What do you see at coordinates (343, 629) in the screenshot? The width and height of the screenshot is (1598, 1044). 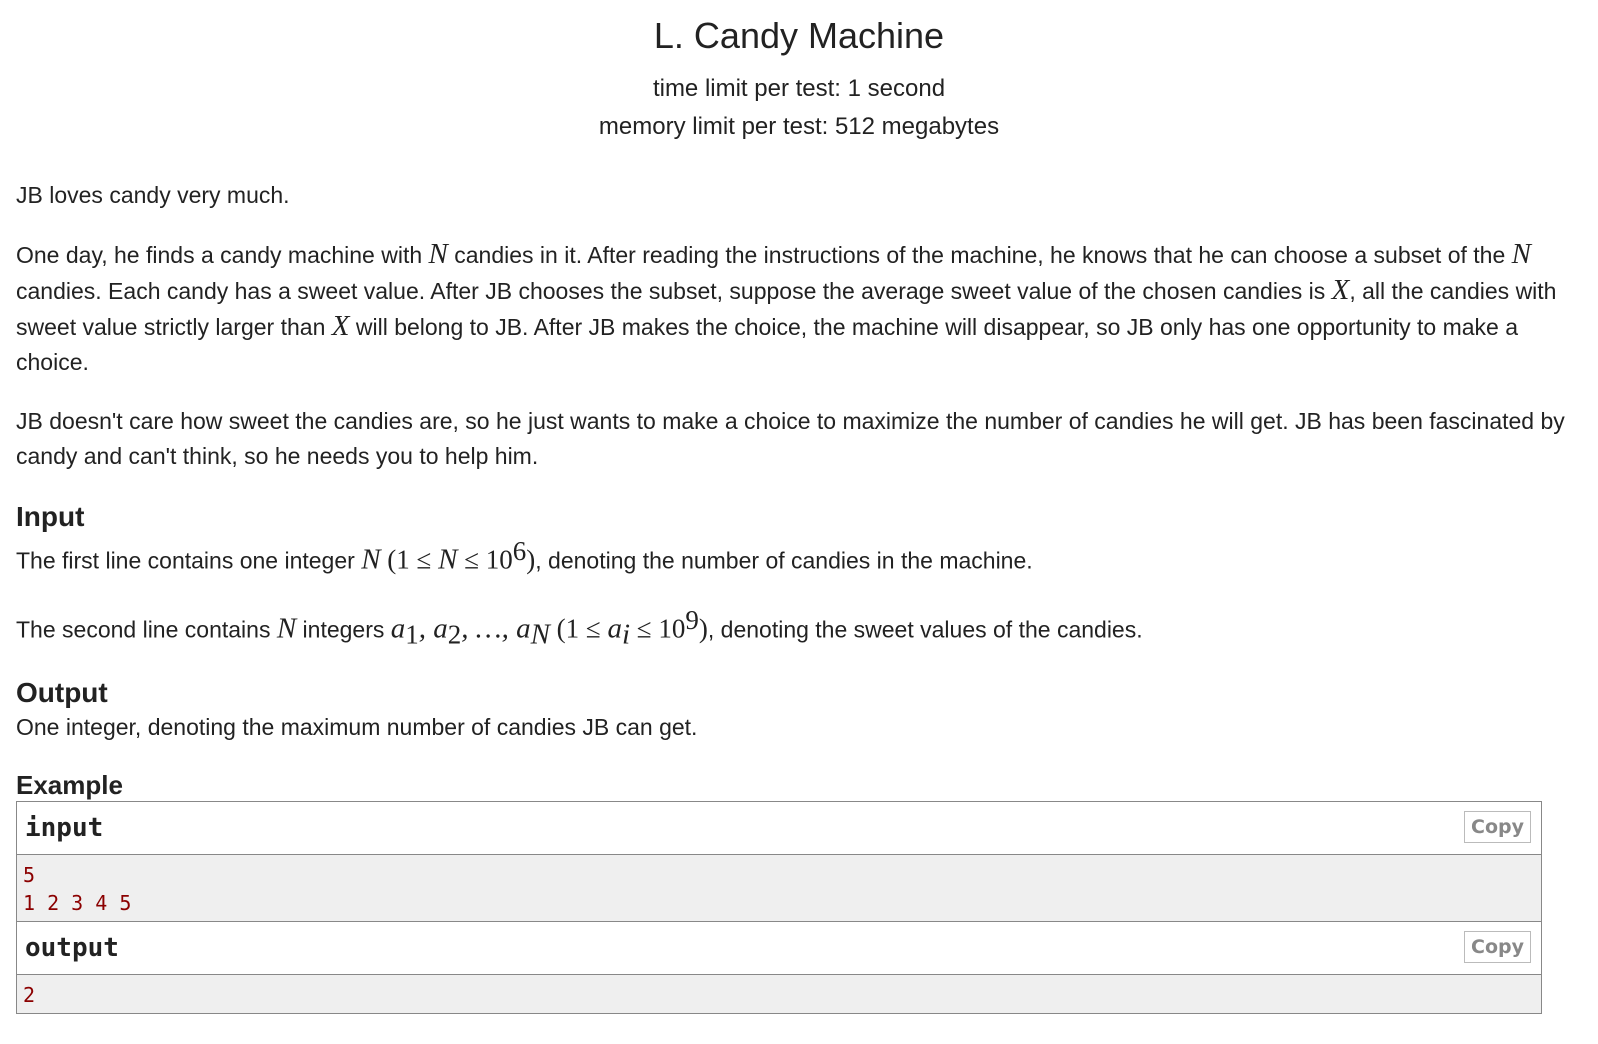 I see `text: integers` at bounding box center [343, 629].